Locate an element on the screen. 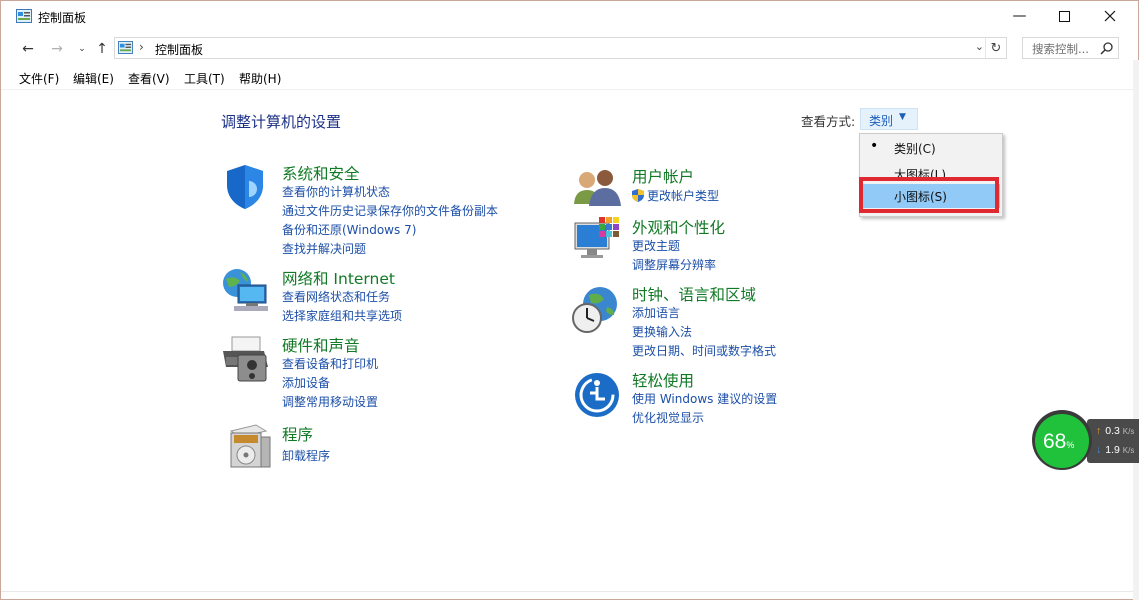 The width and height of the screenshot is (1139, 600). upload-speed: ↑ 0.3 K/s is located at coordinates (1115, 431).